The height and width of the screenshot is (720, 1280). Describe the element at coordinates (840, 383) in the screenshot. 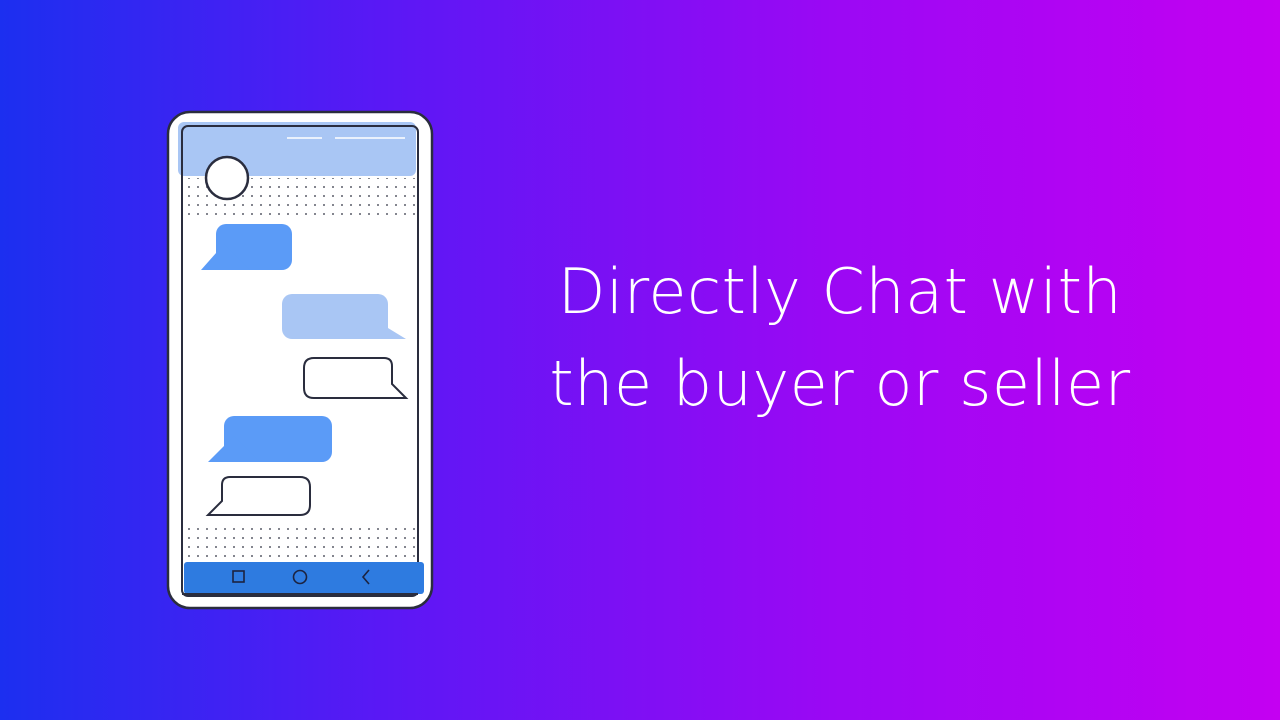

I see `headline-line-2: the buyer or seller` at that location.